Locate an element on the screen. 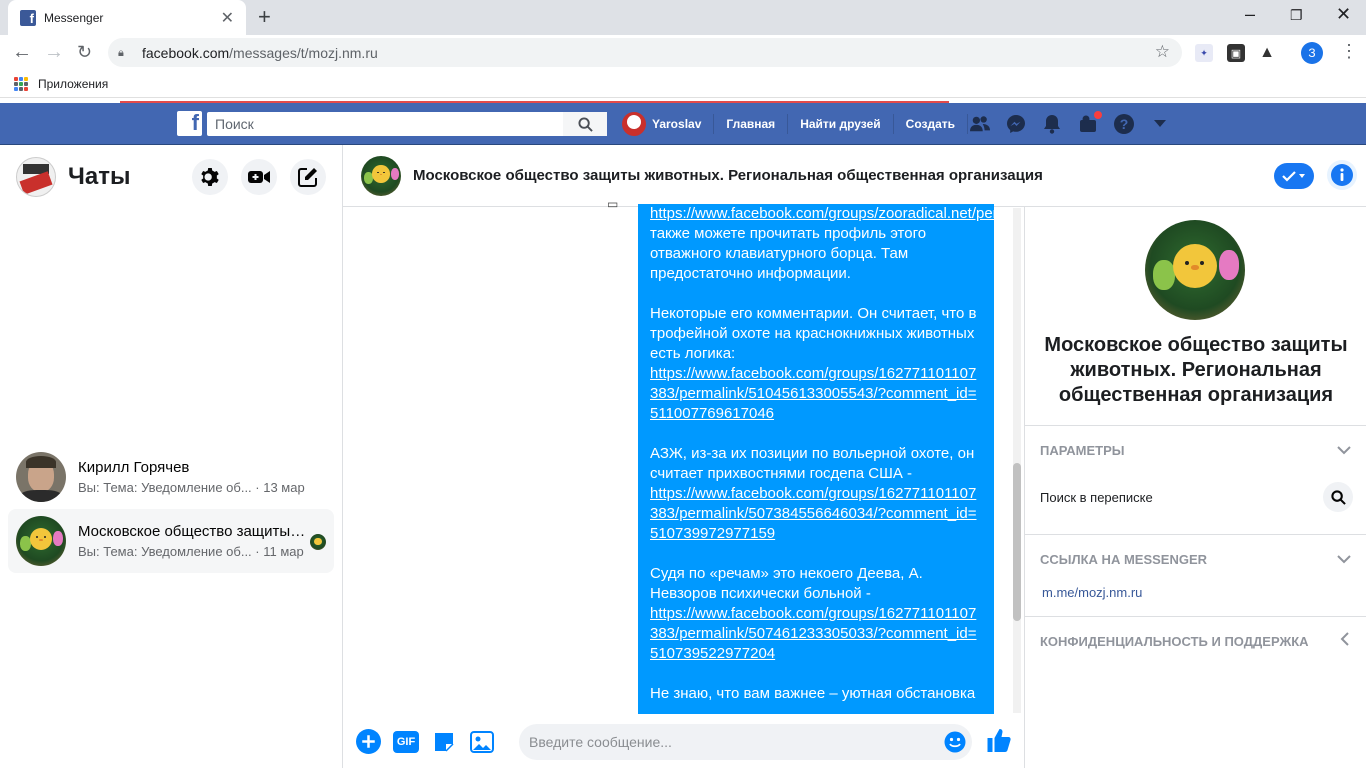 The image size is (1366, 768). mark-done-button is located at coordinates (1294, 176).